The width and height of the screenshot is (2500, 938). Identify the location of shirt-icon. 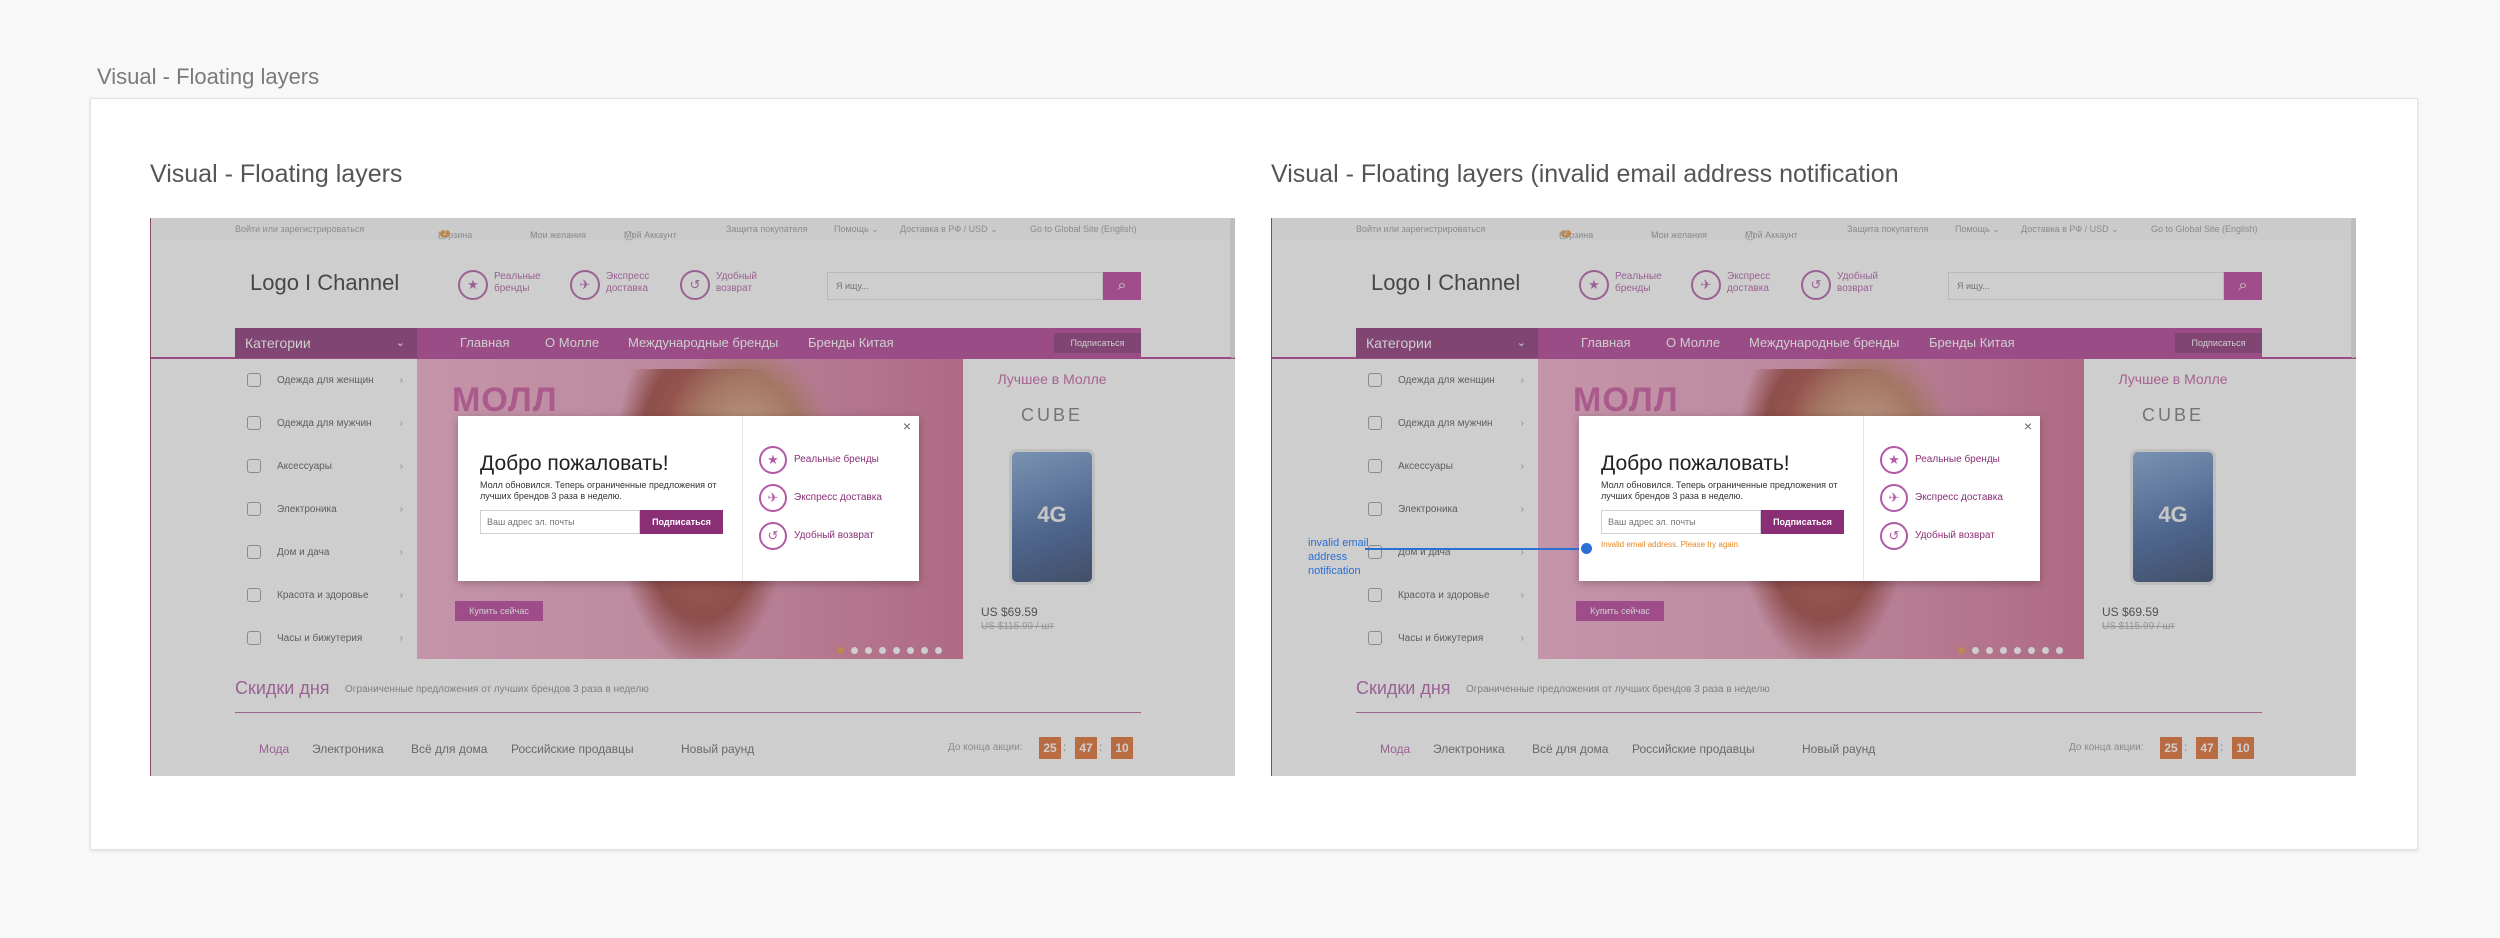
(254, 423).